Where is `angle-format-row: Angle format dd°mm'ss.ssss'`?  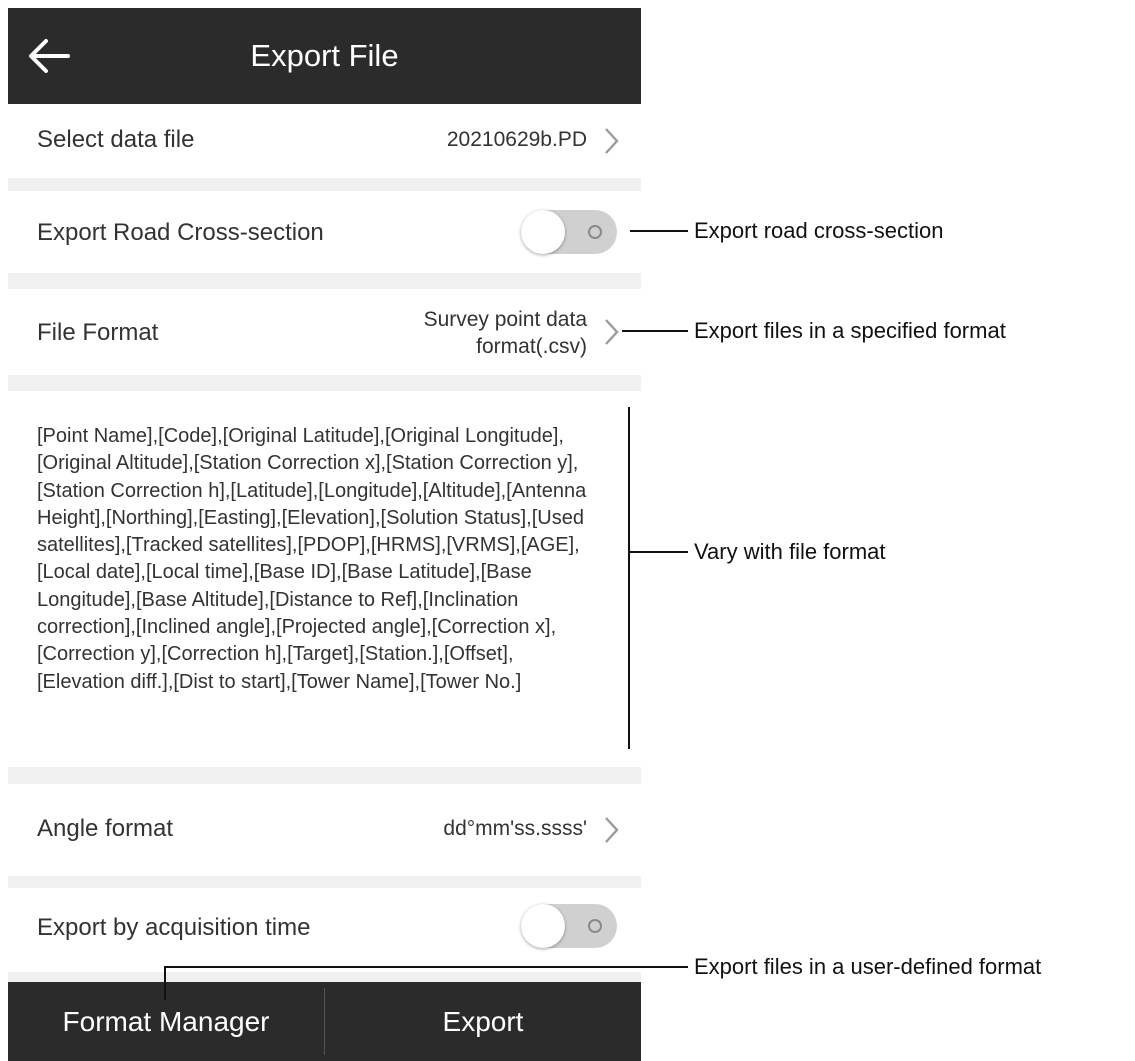 angle-format-row: Angle format dd°mm'ss.ssss' is located at coordinates (324, 830).